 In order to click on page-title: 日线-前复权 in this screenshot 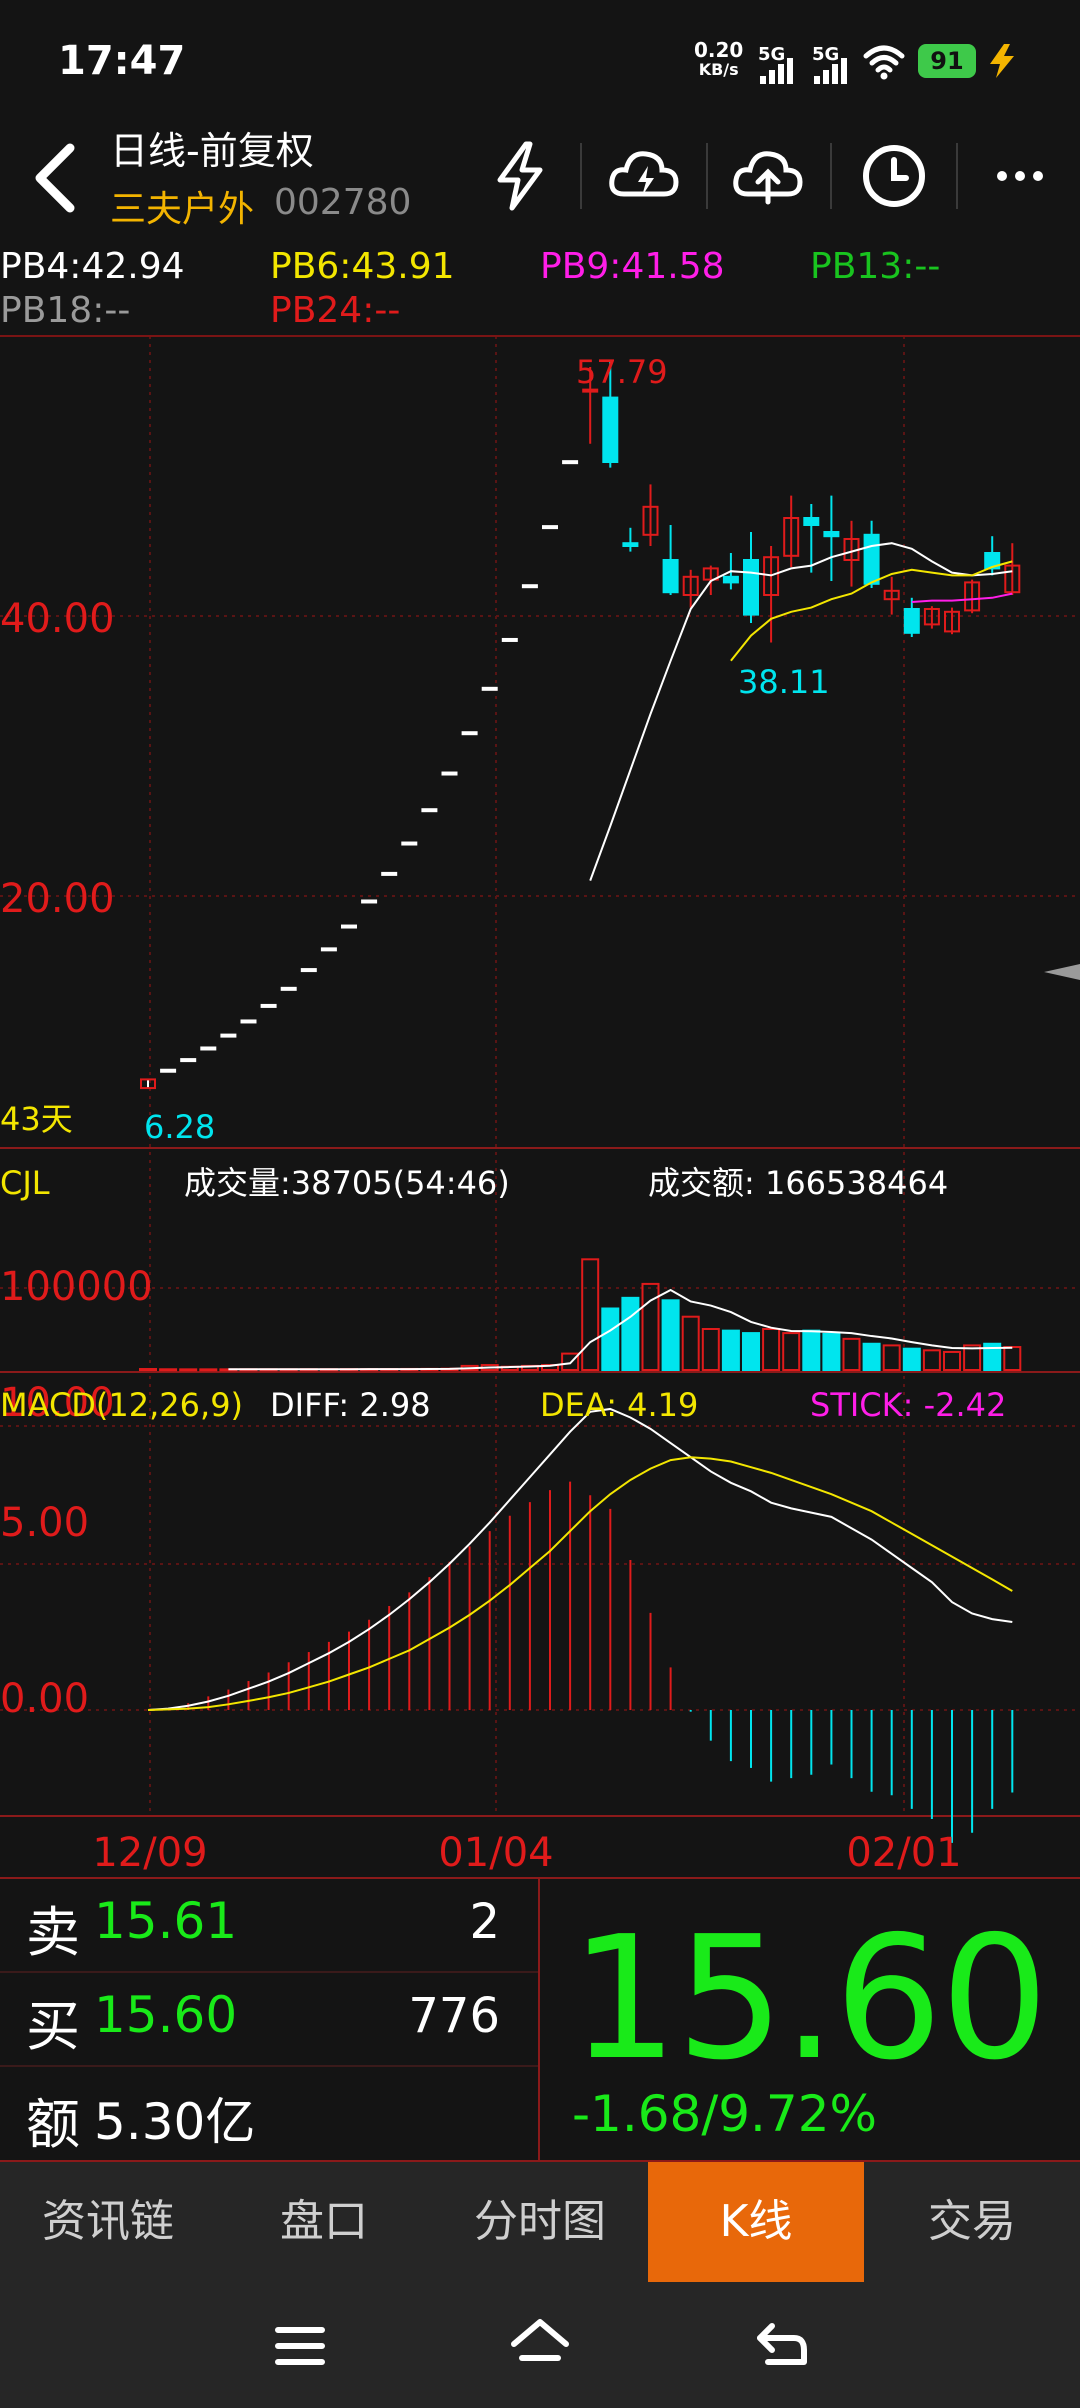, I will do `click(212, 151)`.